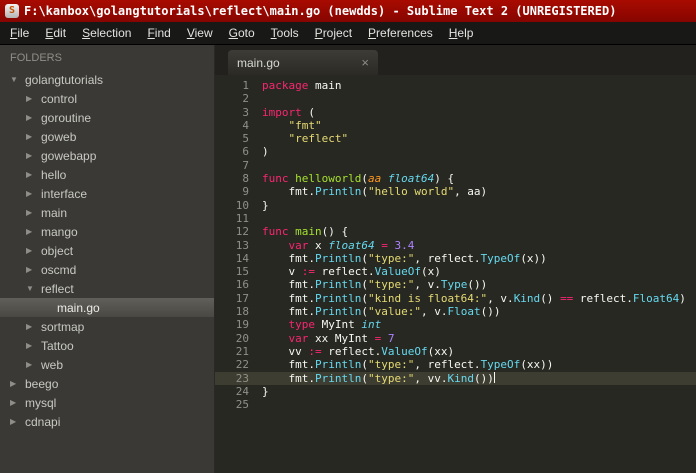 This screenshot has height=473, width=696. What do you see at coordinates (408, 365) in the screenshot?
I see `code-text: fmt.Println("type:", reflect.TypeOf(xx))` at bounding box center [408, 365].